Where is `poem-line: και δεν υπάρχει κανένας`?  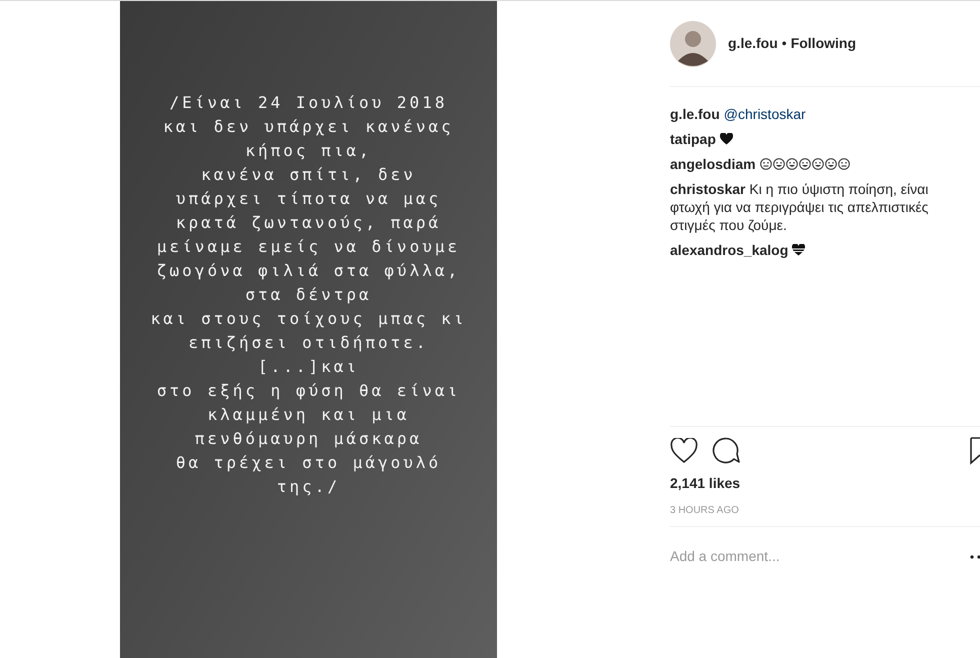 poem-line: και δεν υπάρχει κανένας is located at coordinates (308, 127).